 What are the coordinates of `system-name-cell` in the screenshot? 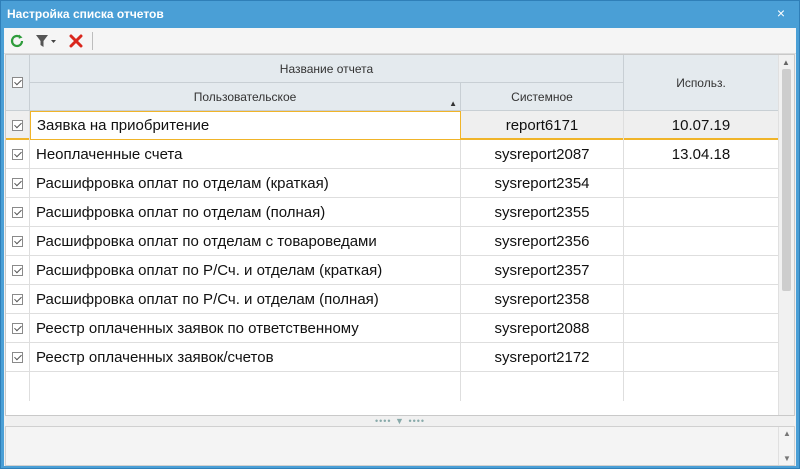 It's located at (542, 386).